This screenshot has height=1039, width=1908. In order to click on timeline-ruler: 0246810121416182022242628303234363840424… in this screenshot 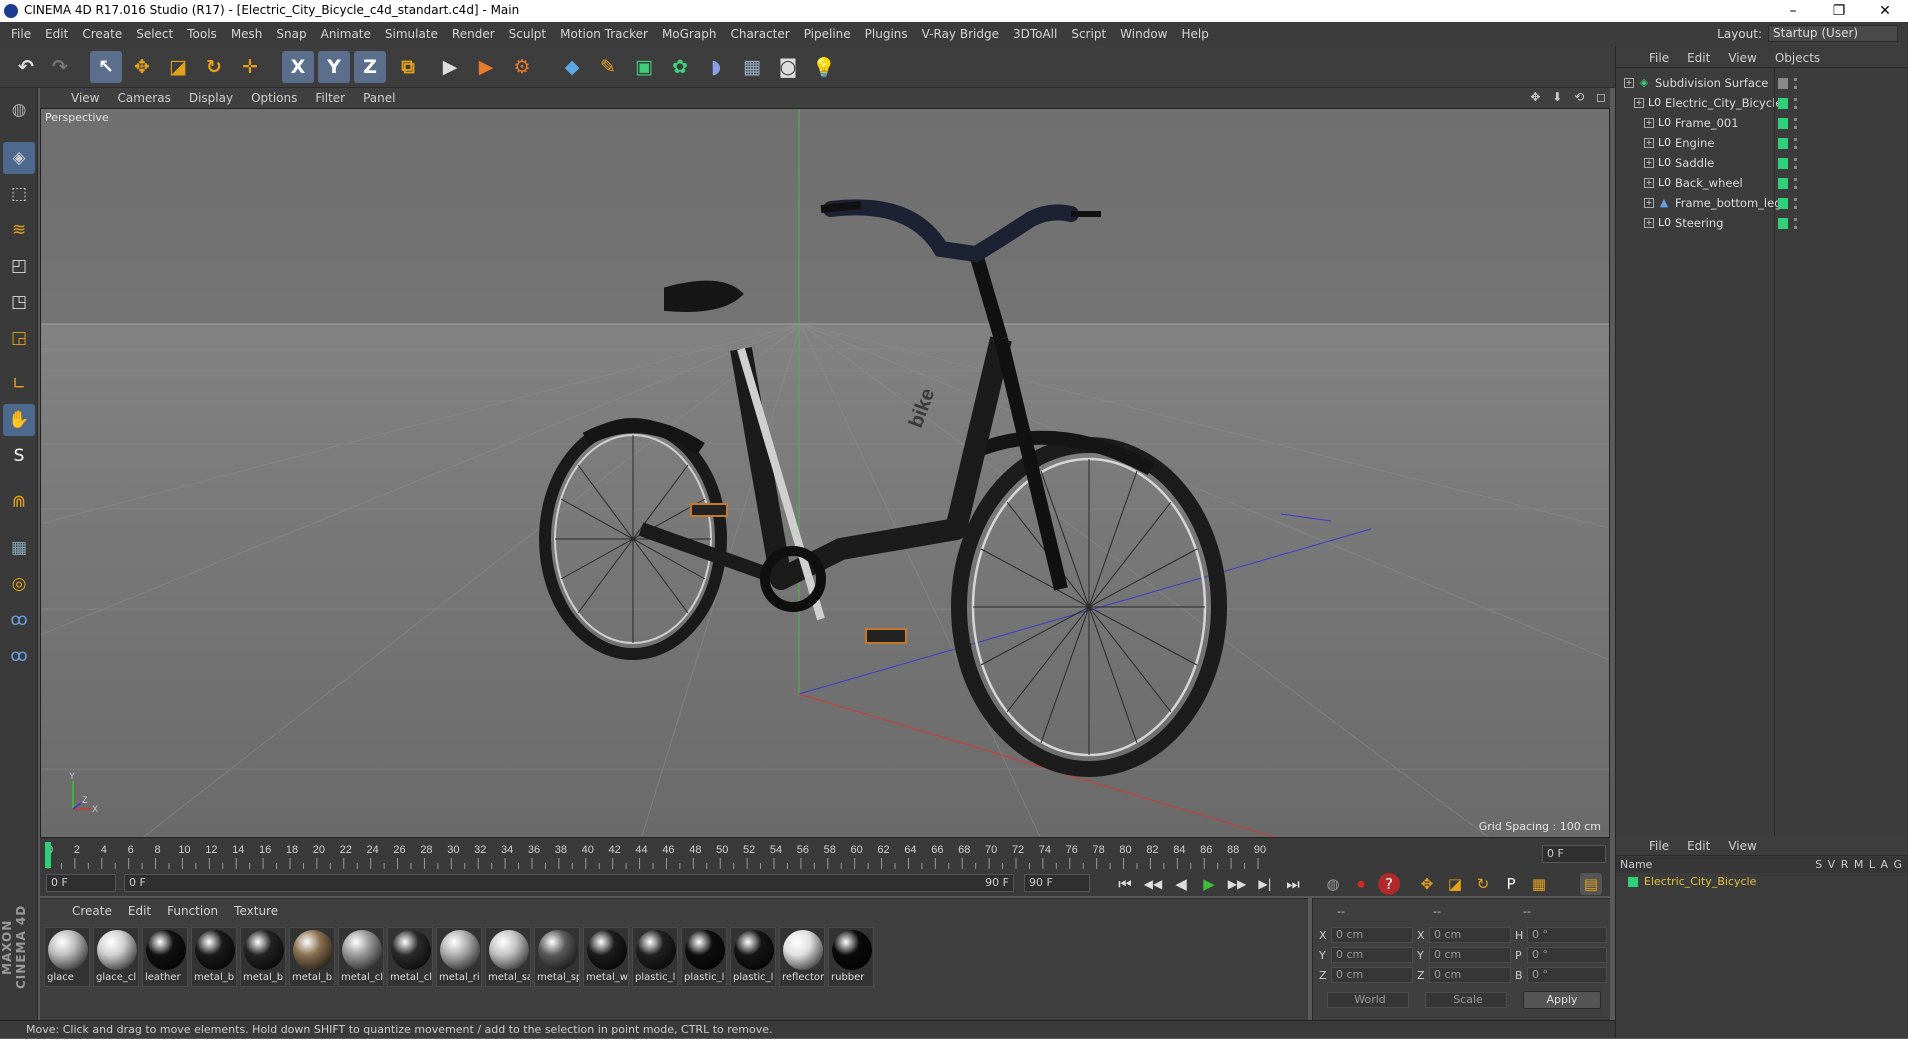, I will do `click(825, 854)`.